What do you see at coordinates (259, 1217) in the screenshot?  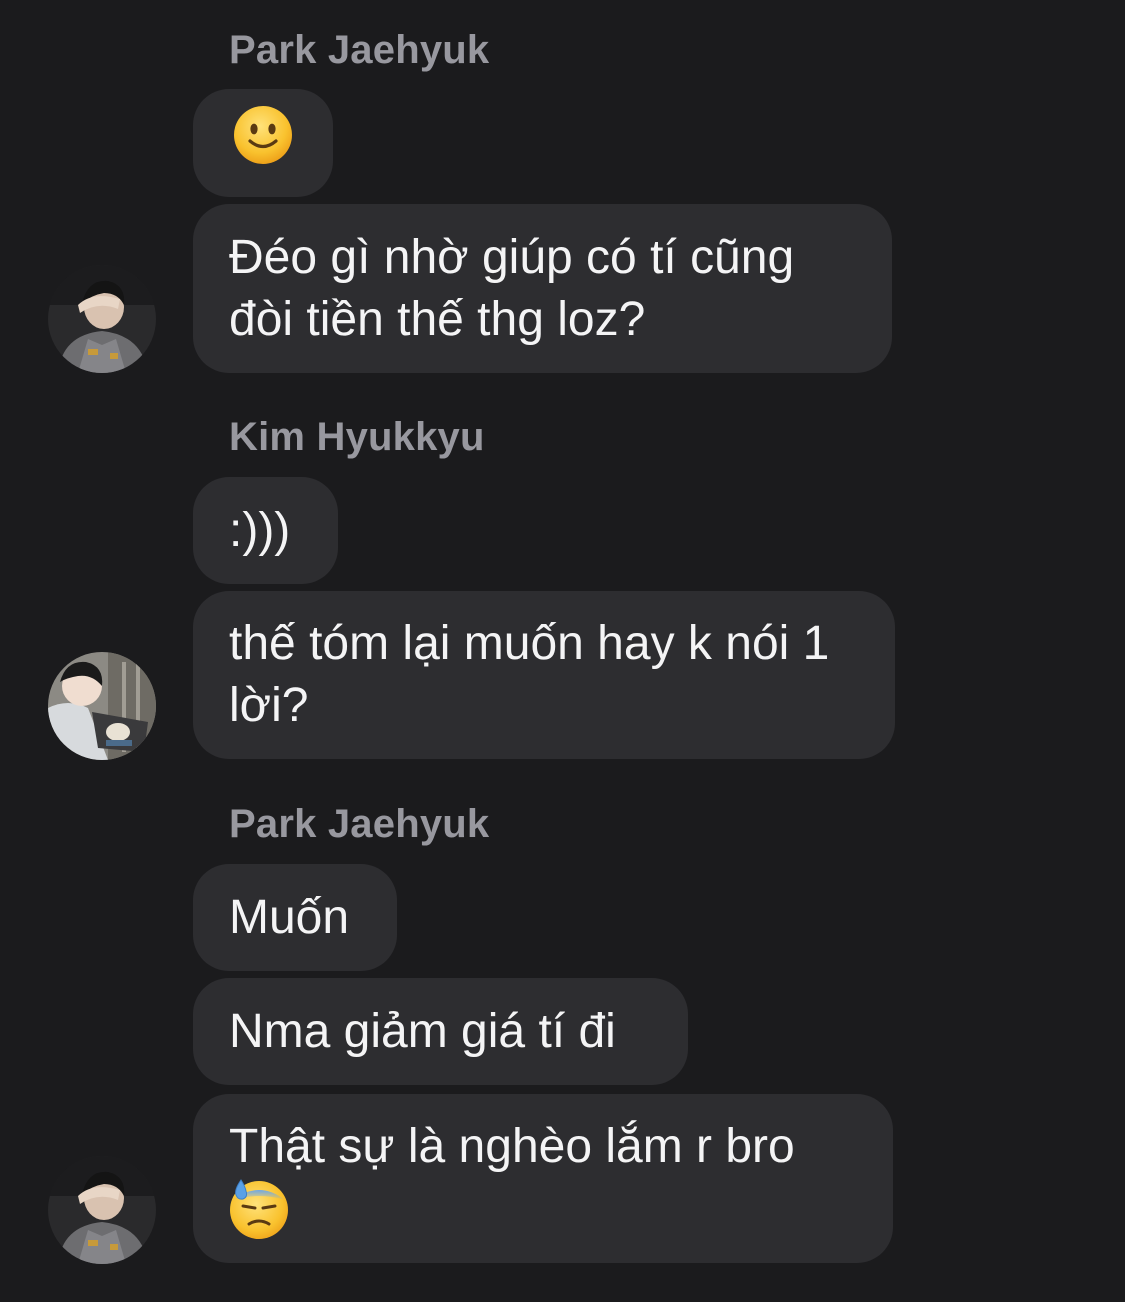 I see `downcast-face-with-sweat-icon` at bounding box center [259, 1217].